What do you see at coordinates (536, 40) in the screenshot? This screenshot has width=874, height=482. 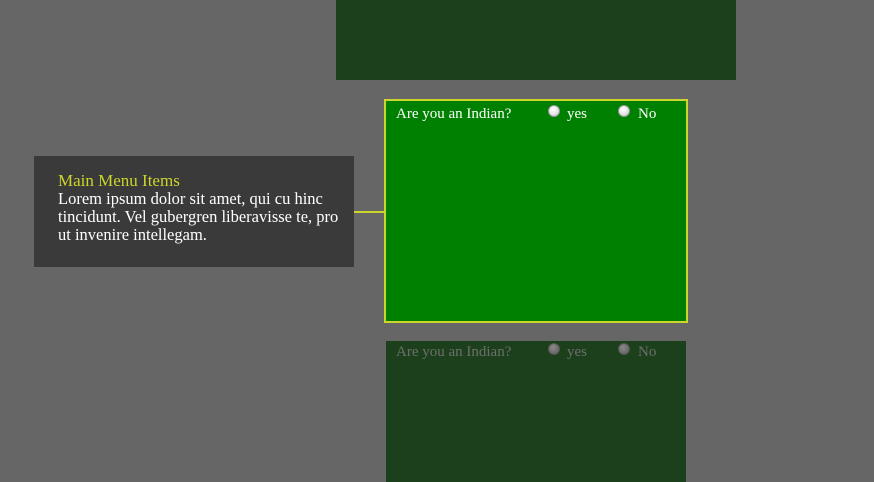 I see `top-panel` at bounding box center [536, 40].